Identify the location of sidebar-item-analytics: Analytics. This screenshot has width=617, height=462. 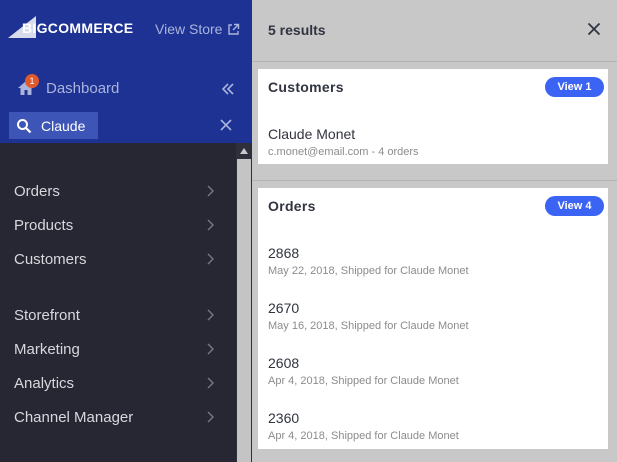
(118, 383).